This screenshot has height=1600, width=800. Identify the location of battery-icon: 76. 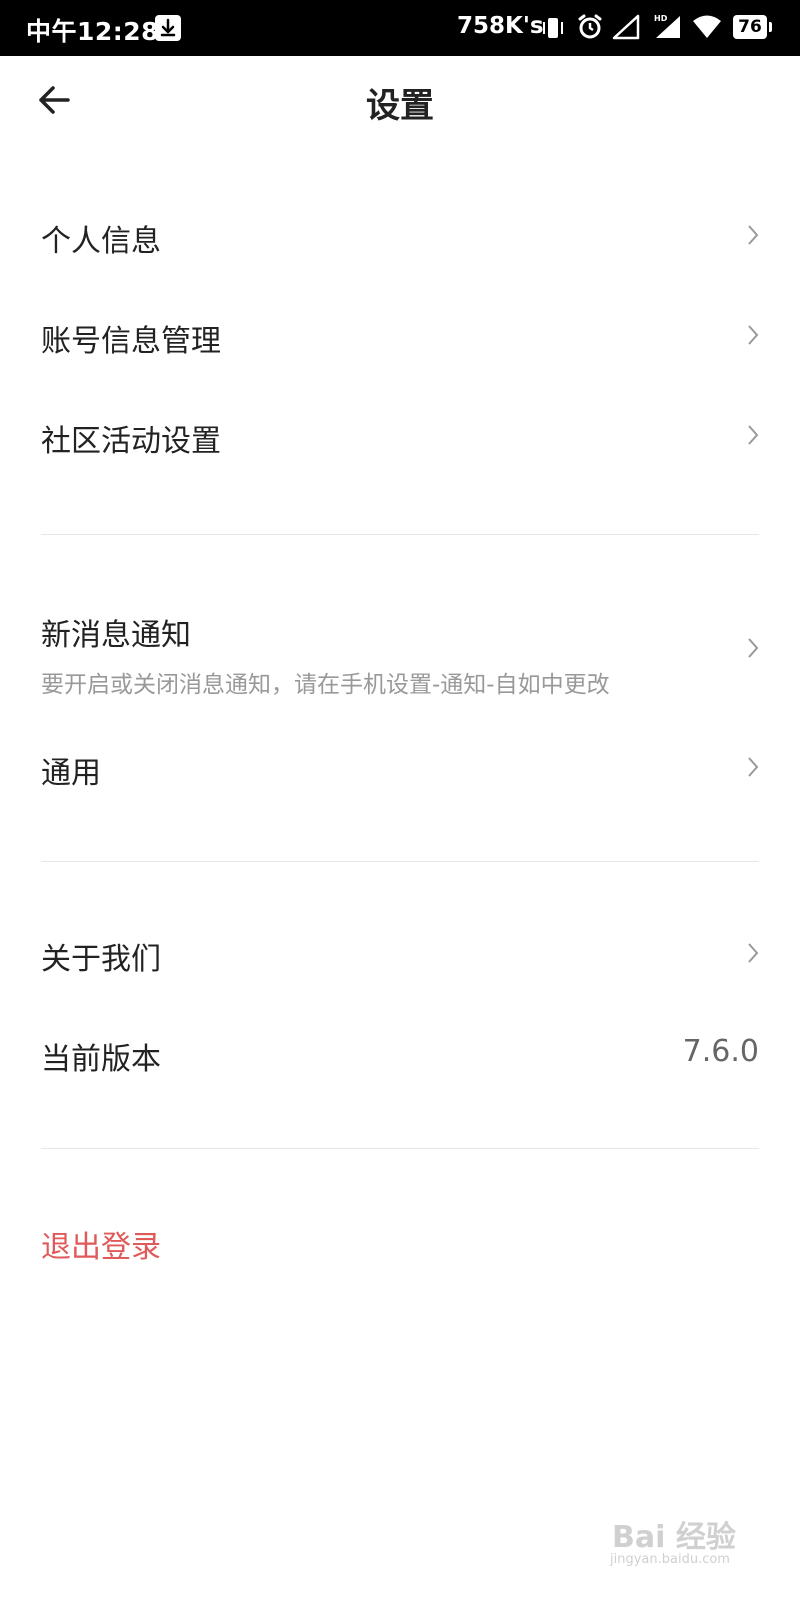
(752, 27).